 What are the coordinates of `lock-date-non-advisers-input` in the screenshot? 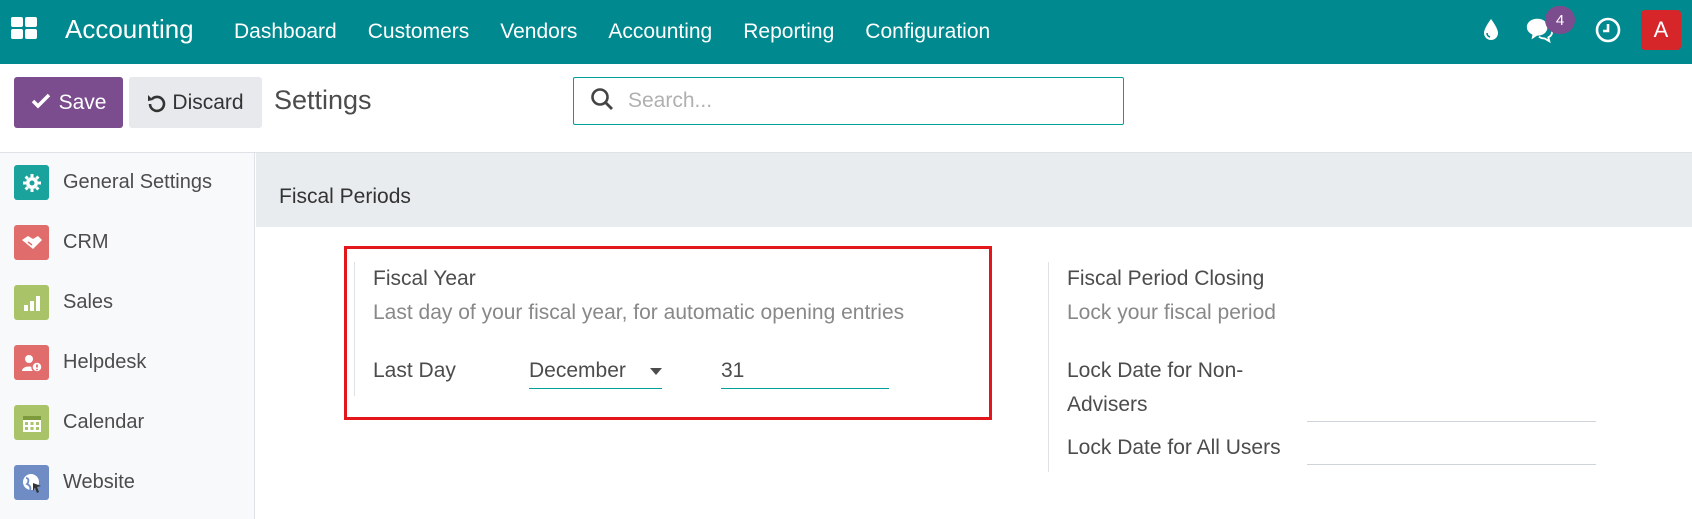 It's located at (1451, 421).